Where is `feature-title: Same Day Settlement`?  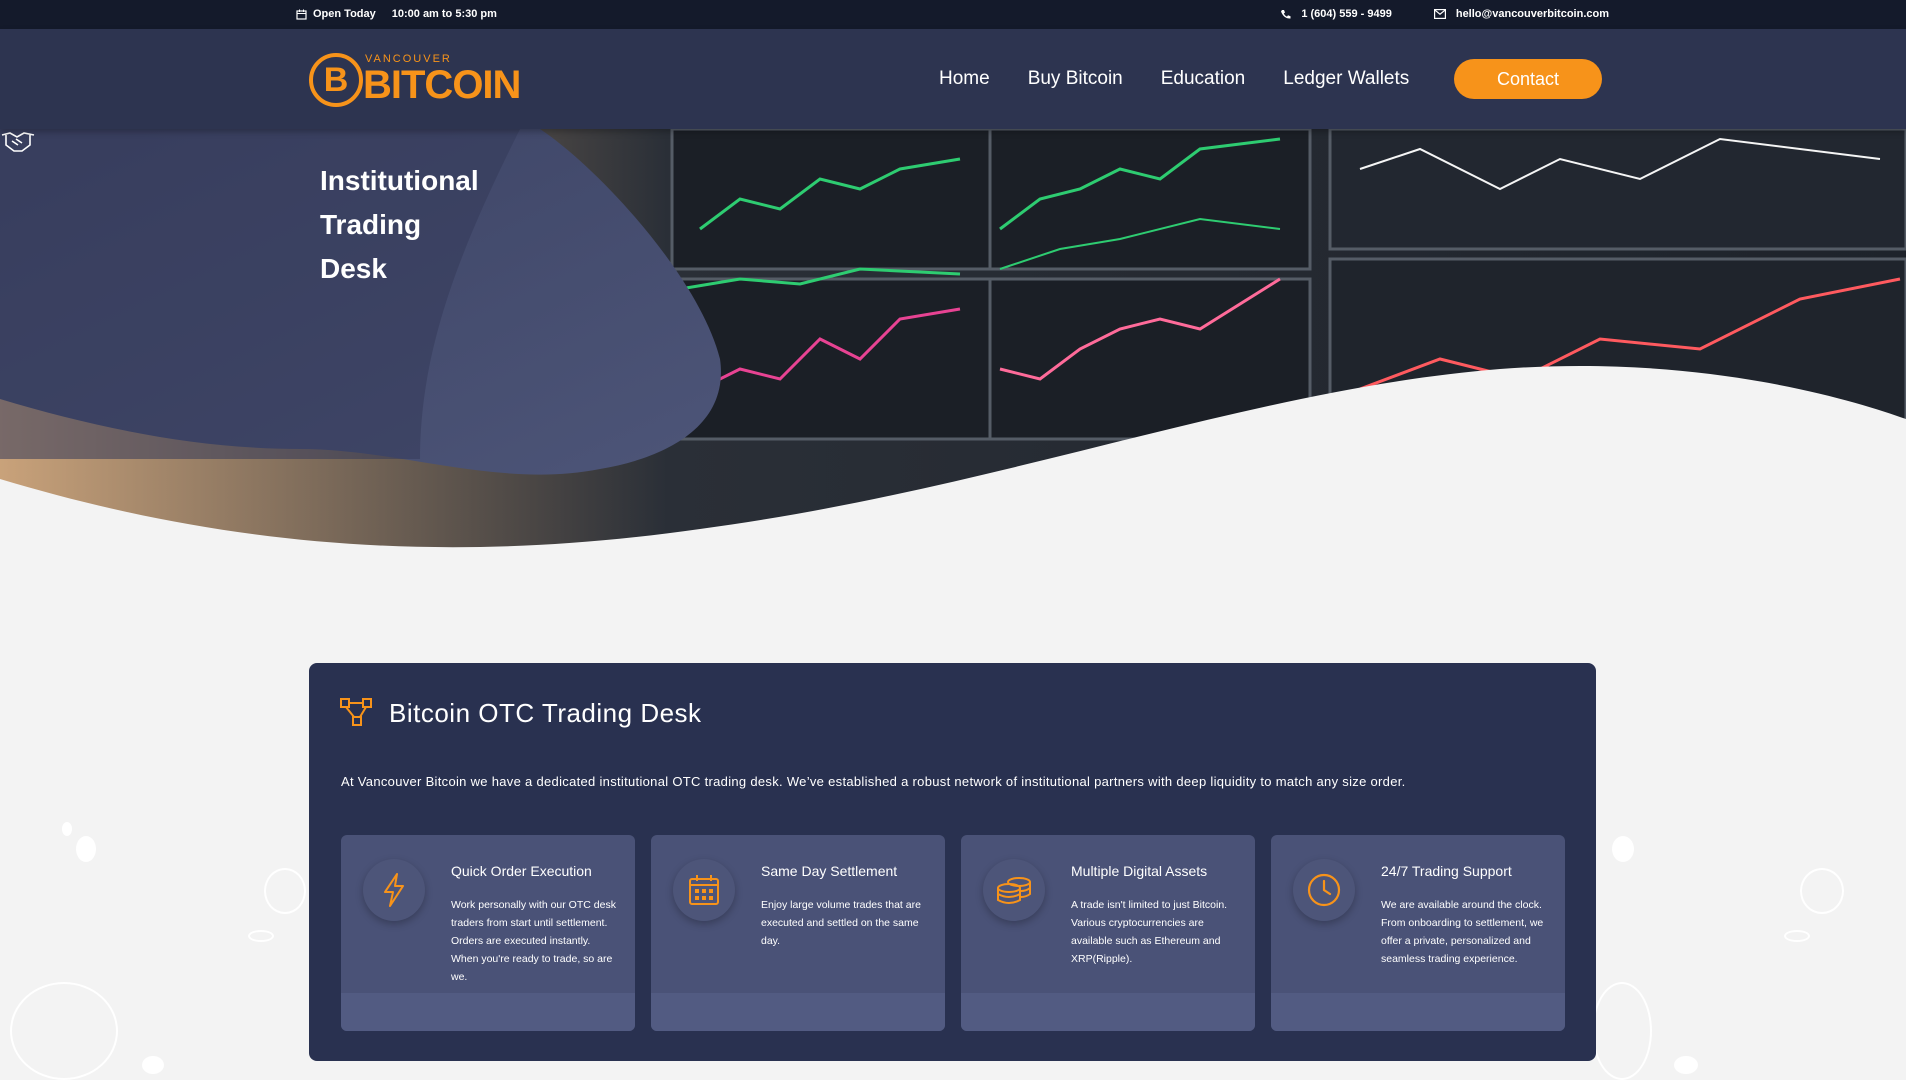
feature-title: Same Day Settlement is located at coordinates (829, 871).